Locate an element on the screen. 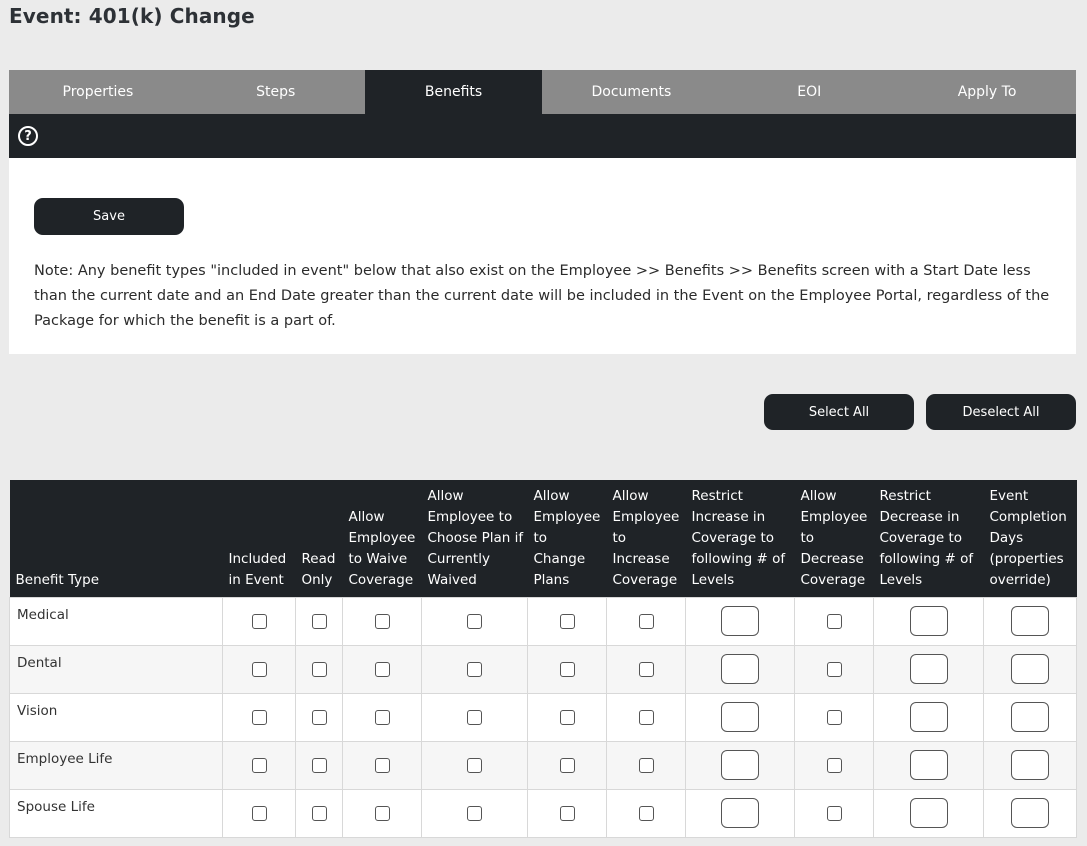 Image resolution: width=1087 pixels, height=846 pixels. header-allow-change-plans: Allow Employee to Change Plans is located at coordinates (567, 538).